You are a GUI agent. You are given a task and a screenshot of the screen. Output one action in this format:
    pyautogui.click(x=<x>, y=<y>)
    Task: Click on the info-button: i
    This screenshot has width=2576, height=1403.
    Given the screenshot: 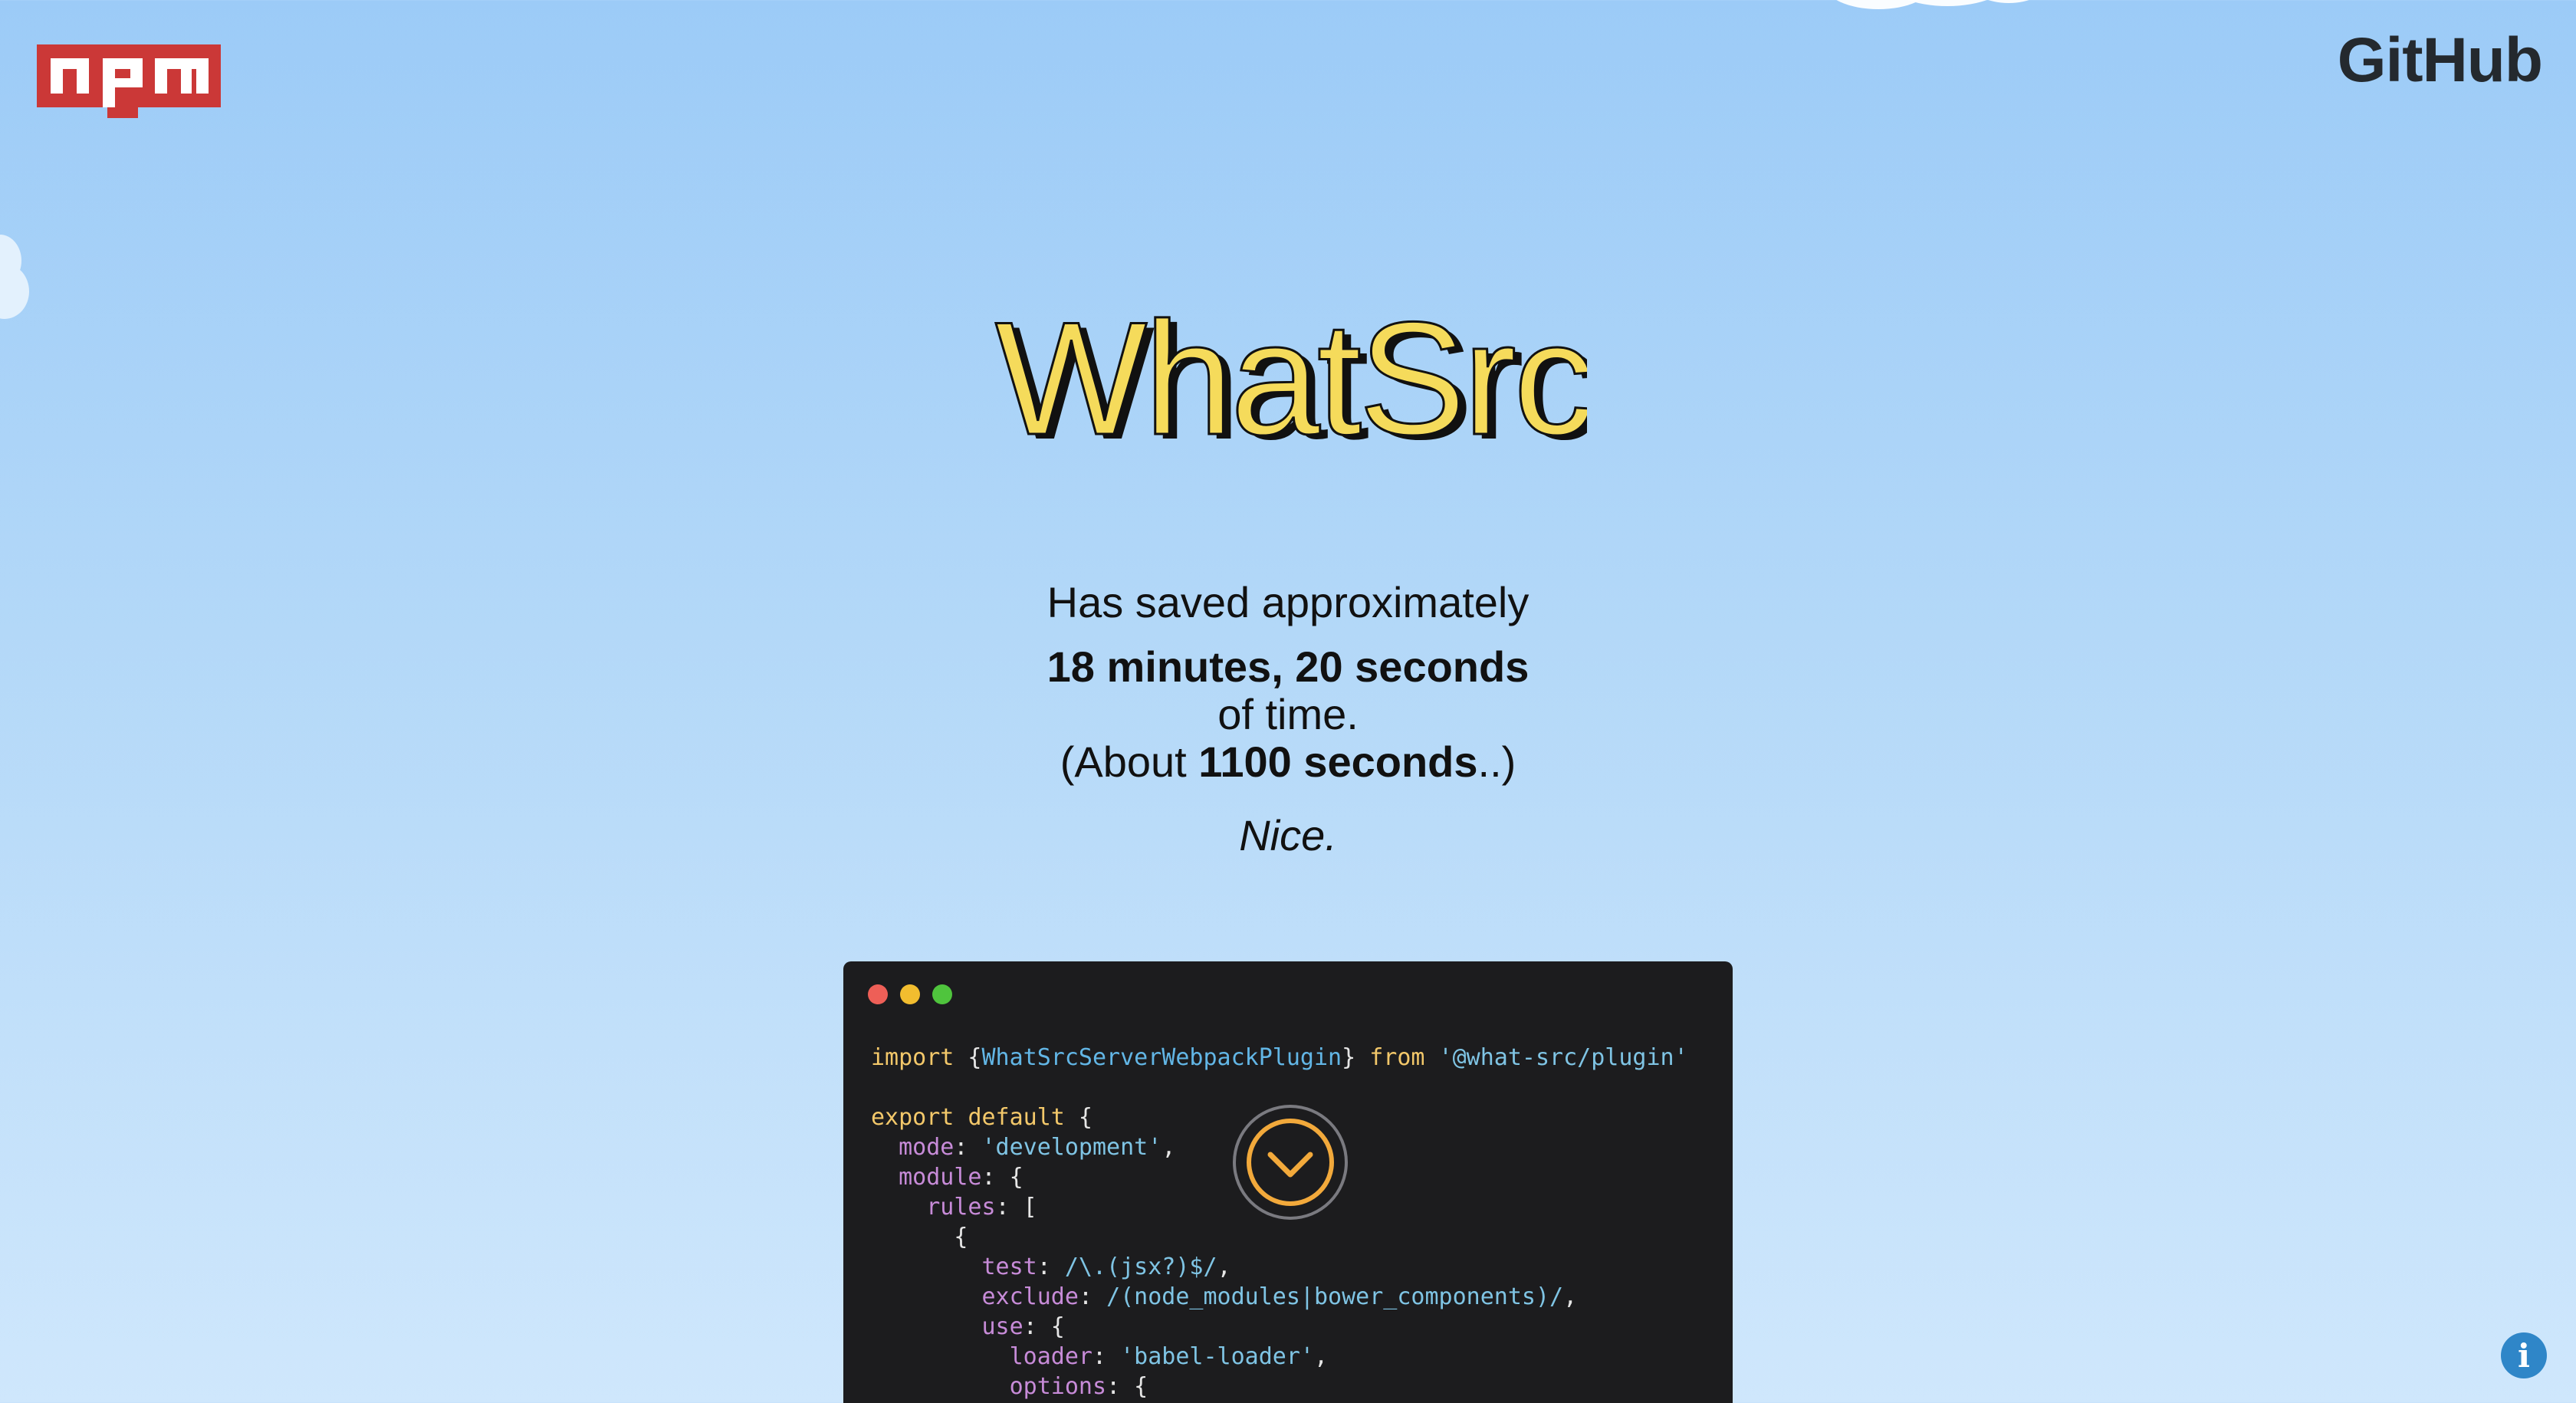 What is the action you would take?
    pyautogui.click(x=2524, y=1355)
    